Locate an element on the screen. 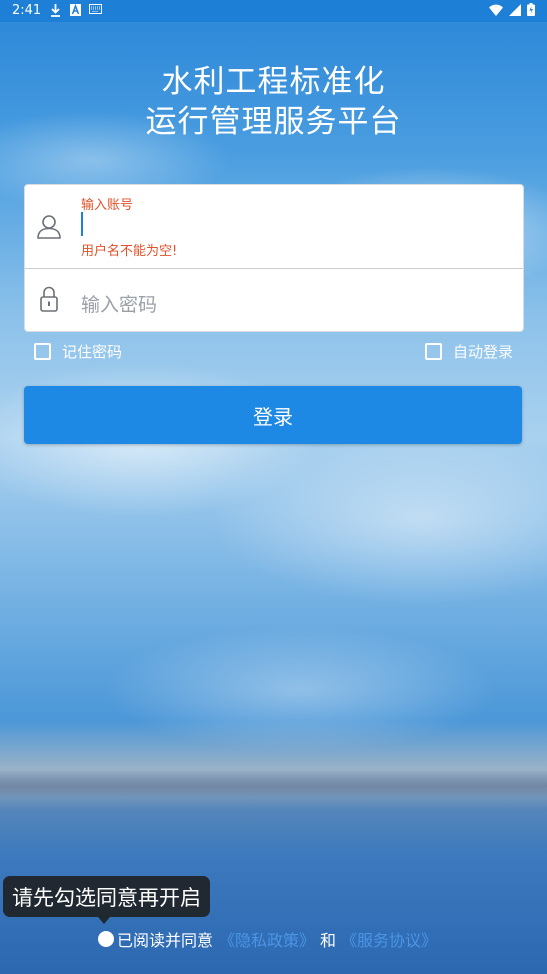 The height and width of the screenshot is (974, 547). remember-password-label: 记住密码 is located at coordinates (92, 352).